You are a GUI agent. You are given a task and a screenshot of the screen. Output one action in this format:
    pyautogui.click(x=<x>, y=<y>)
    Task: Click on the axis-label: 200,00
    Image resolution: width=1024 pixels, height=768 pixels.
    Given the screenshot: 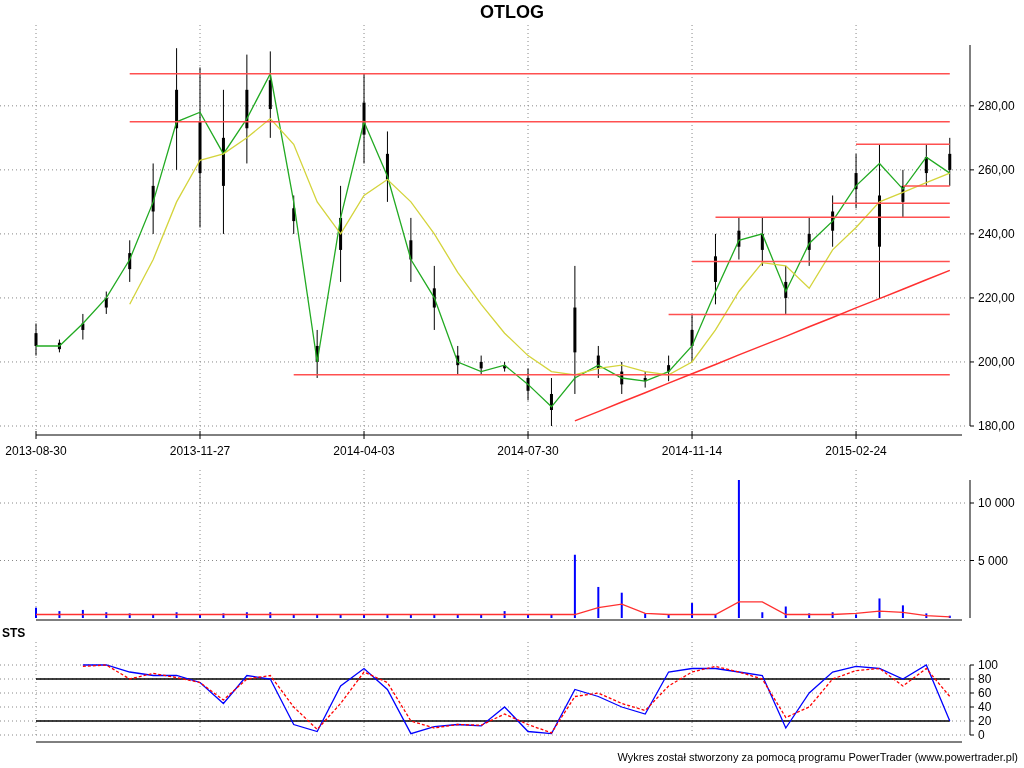 What is the action you would take?
    pyautogui.click(x=996, y=361)
    